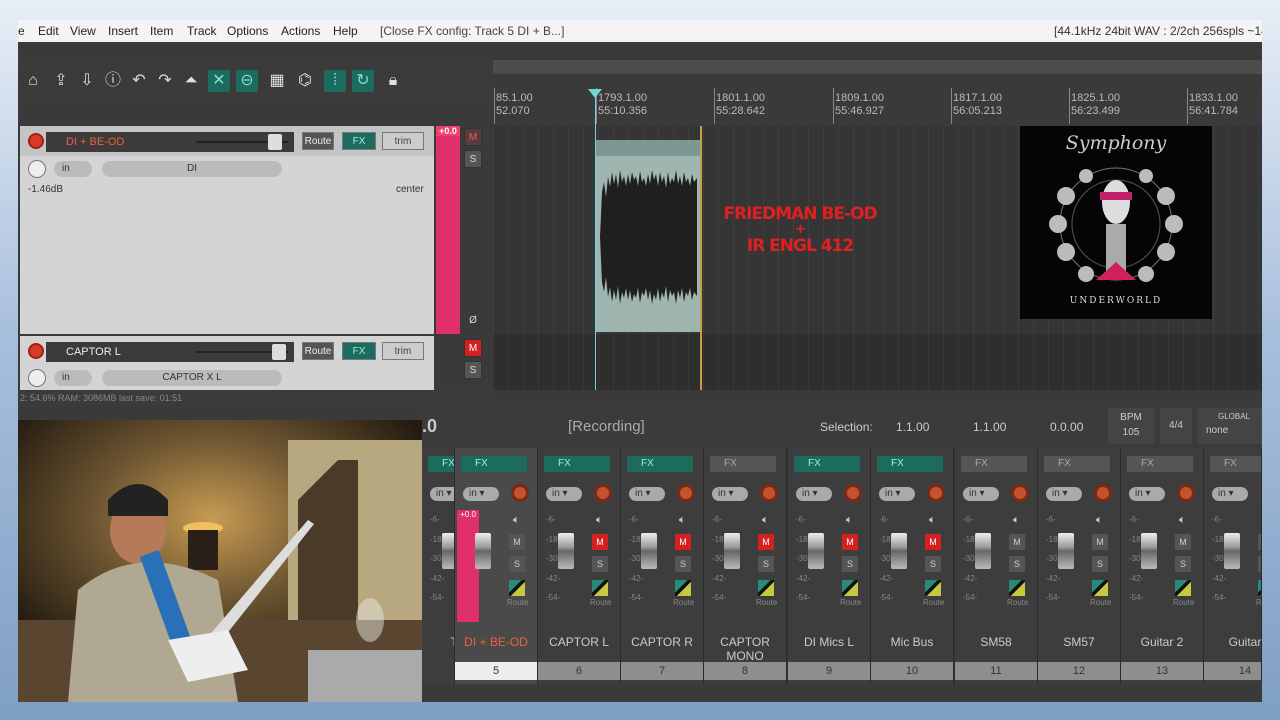  Describe the element at coordinates (113, 81) in the screenshot. I see `info-icon: ⓘ` at that location.